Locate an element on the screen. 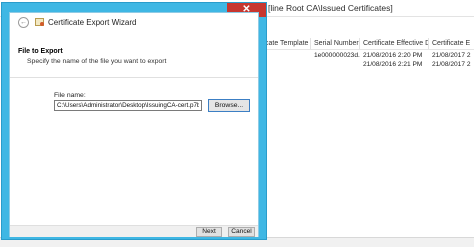  cancel-button: Cancel is located at coordinates (241, 232).